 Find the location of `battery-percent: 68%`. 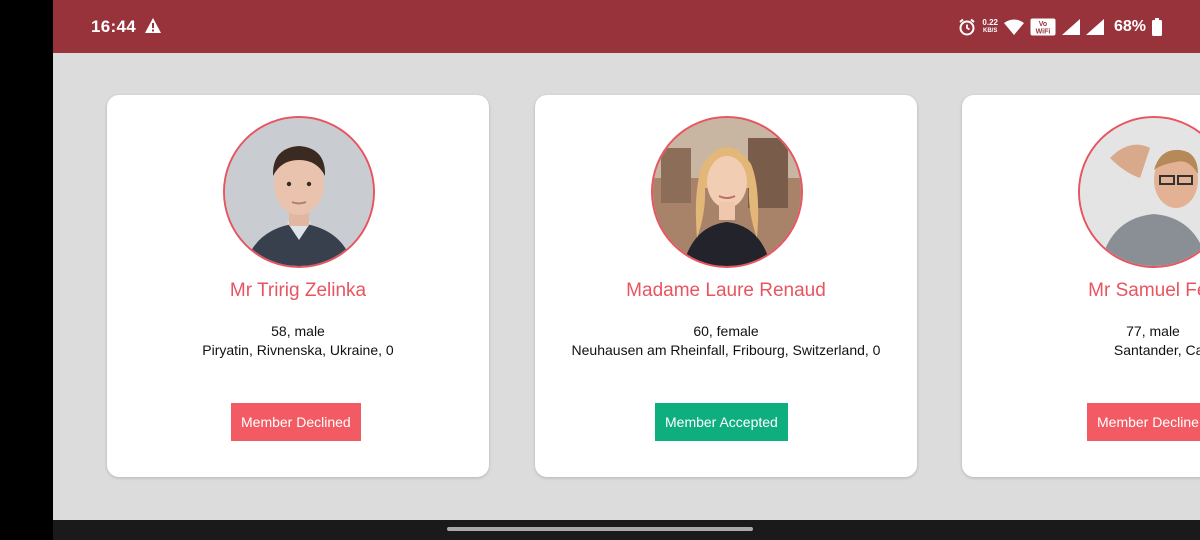

battery-percent: 68% is located at coordinates (1129, 26).